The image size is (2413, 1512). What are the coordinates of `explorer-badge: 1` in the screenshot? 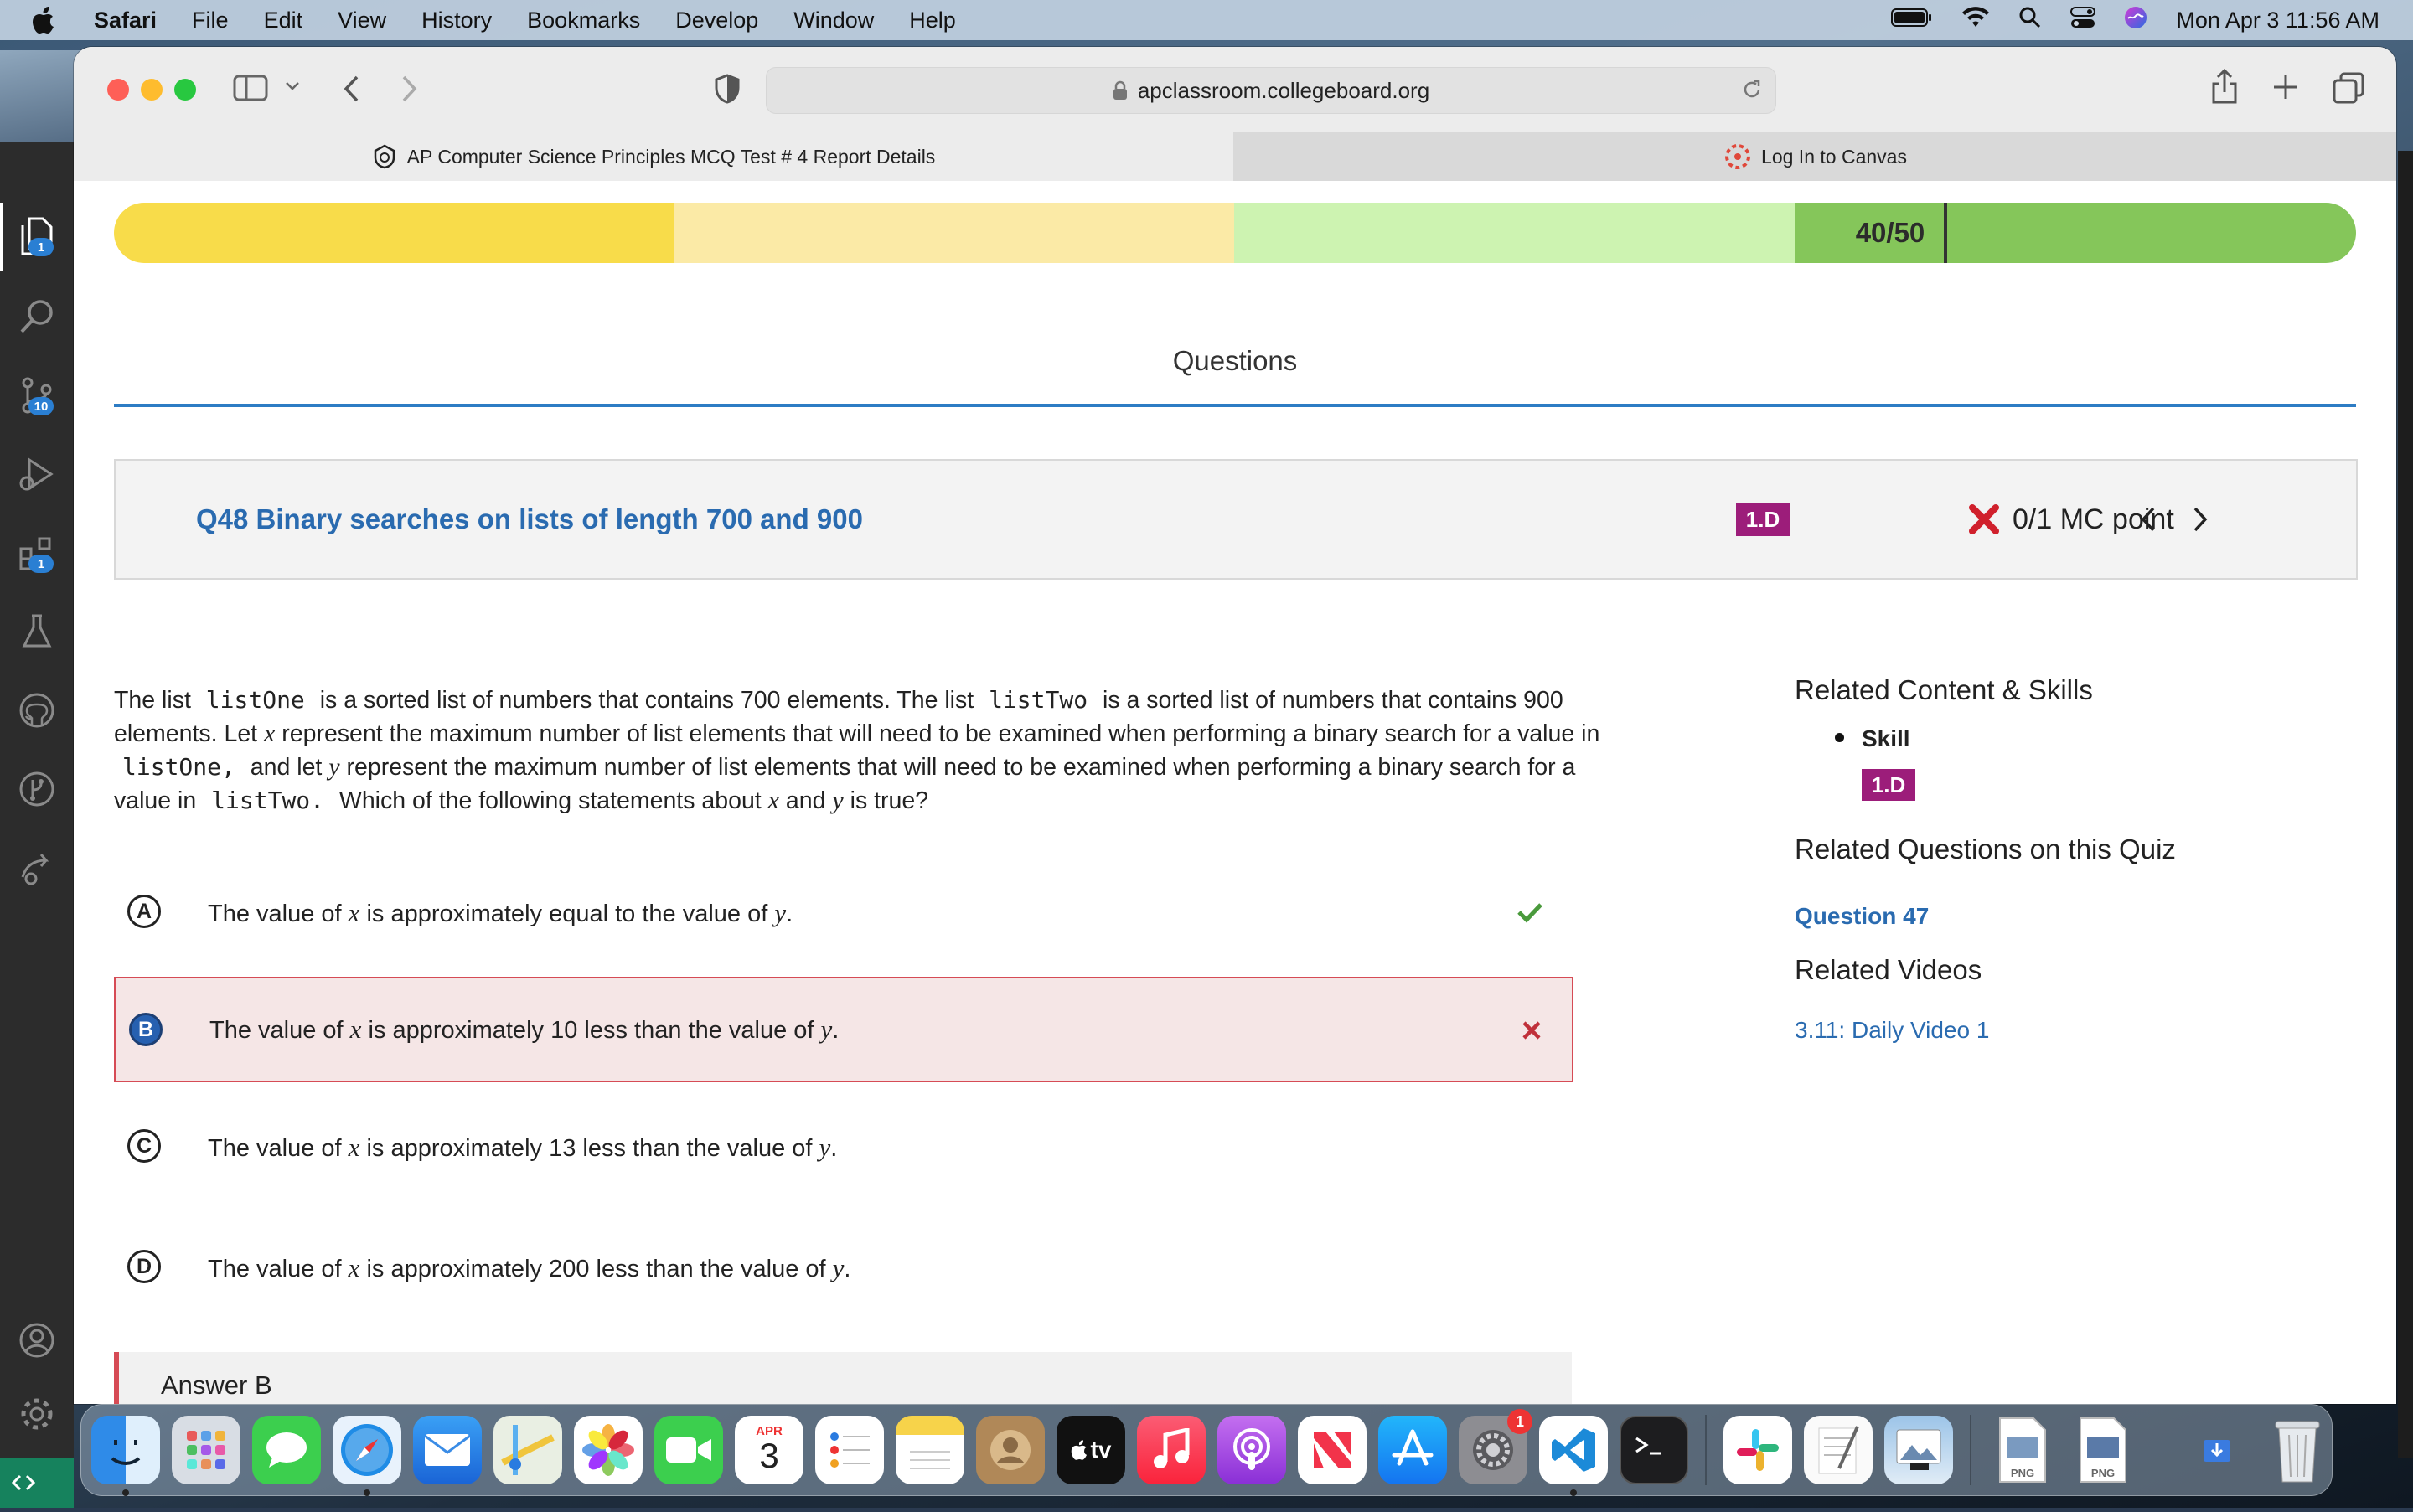 It's located at (41, 247).